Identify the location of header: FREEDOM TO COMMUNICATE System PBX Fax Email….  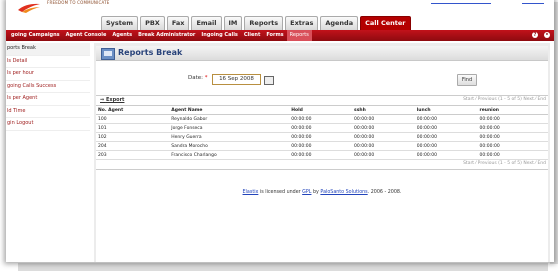
(280, 15).